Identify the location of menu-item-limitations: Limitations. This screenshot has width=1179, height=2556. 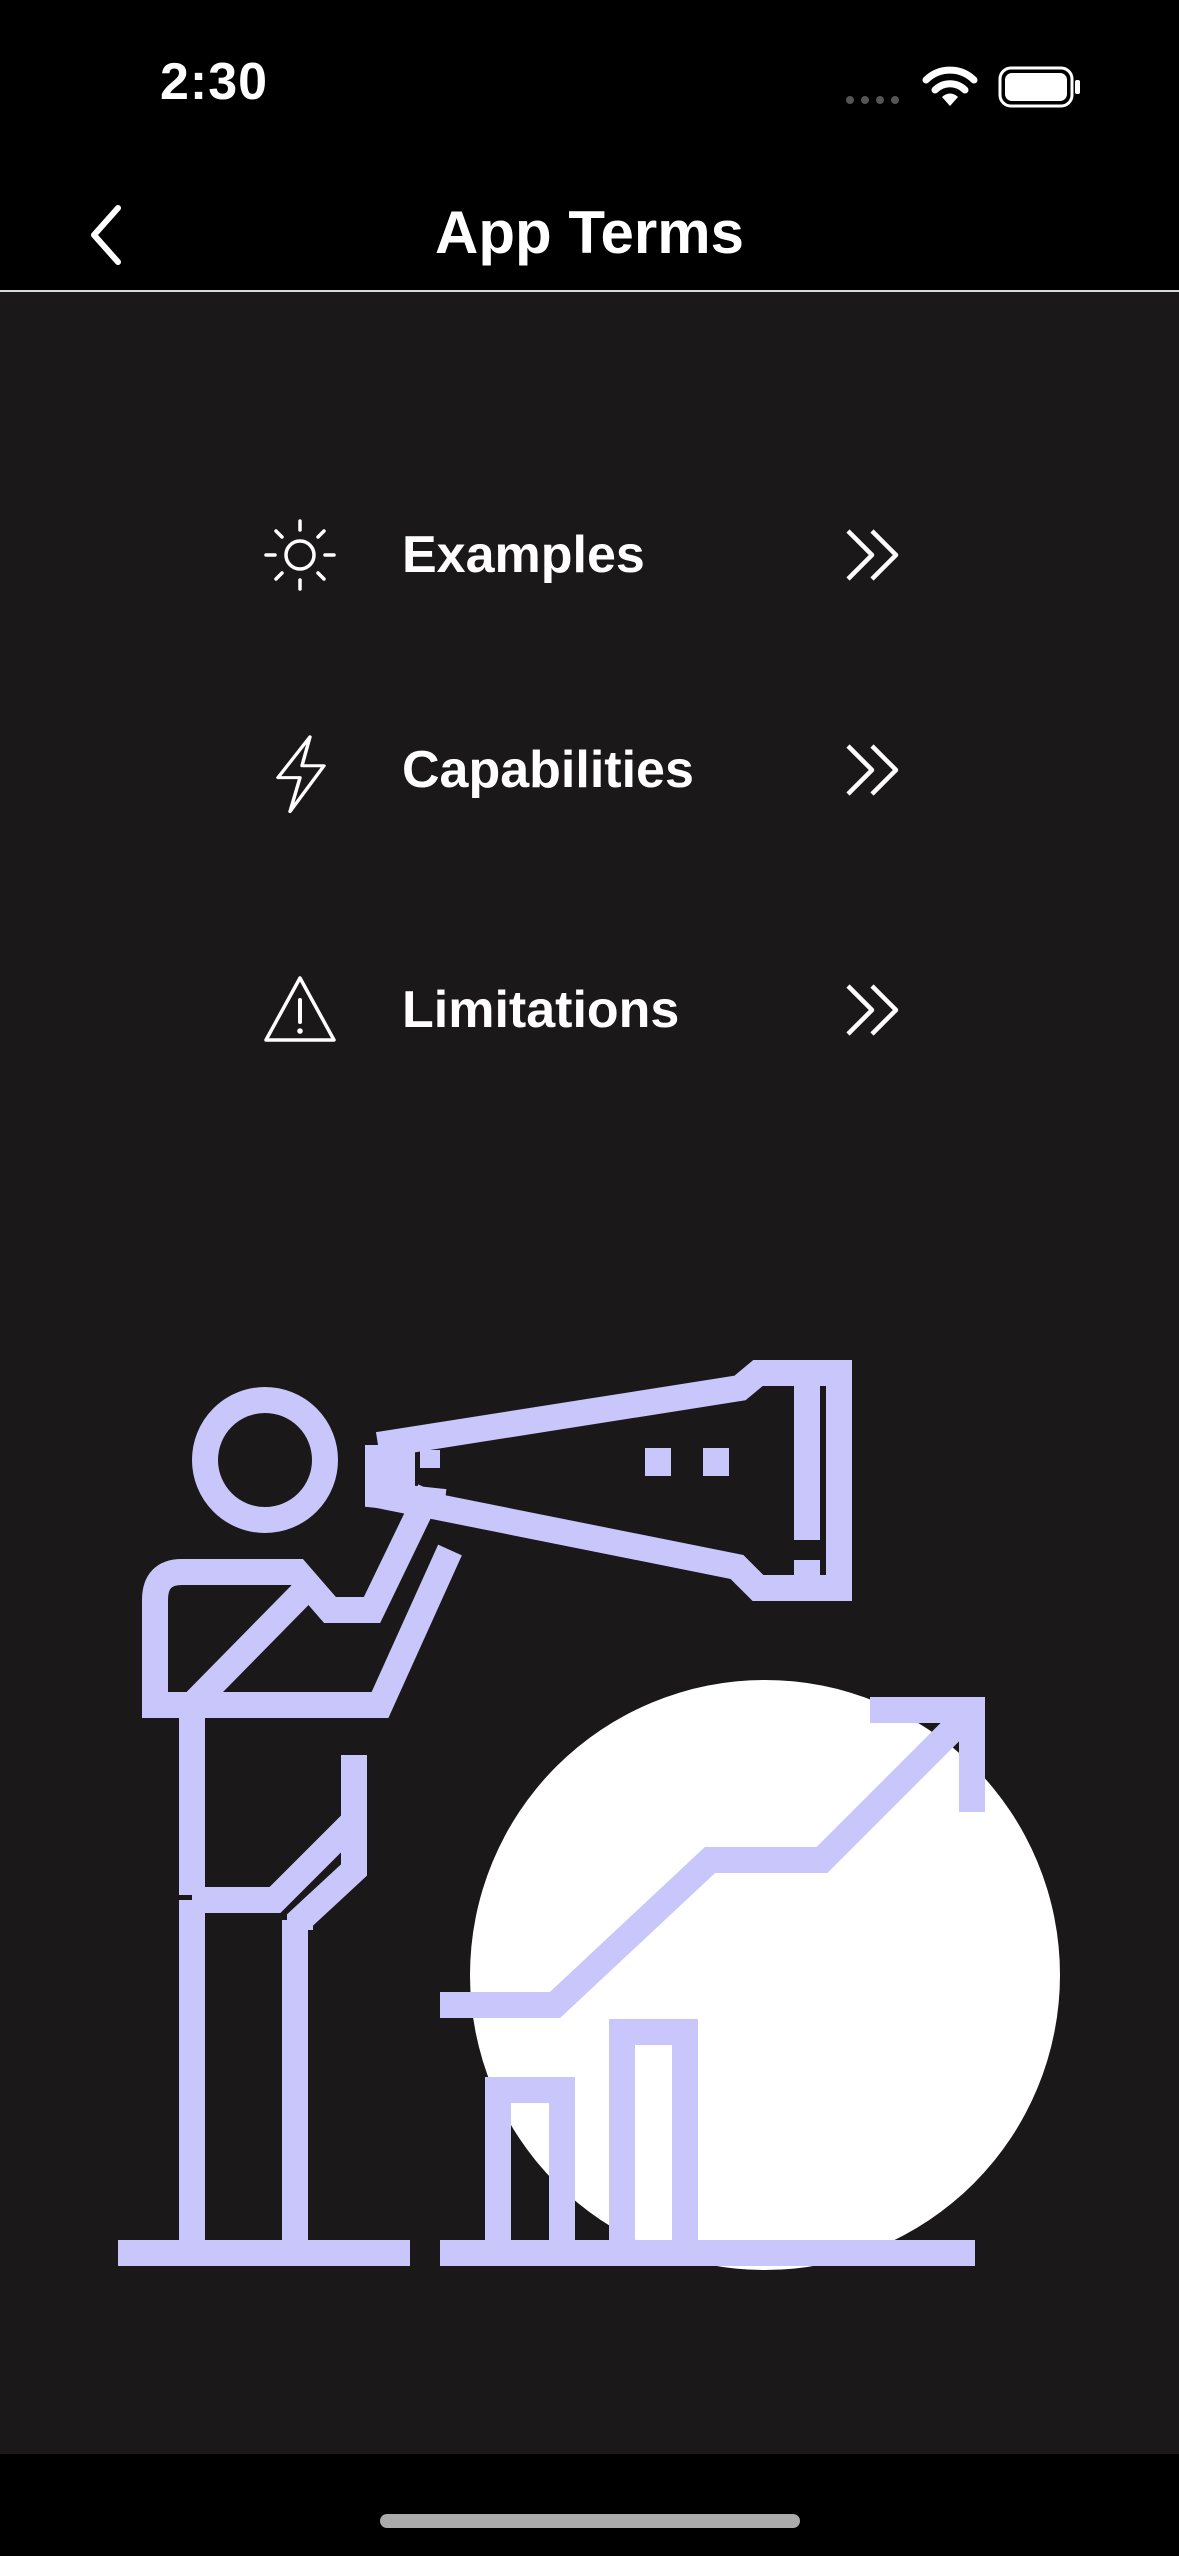
(590, 1005).